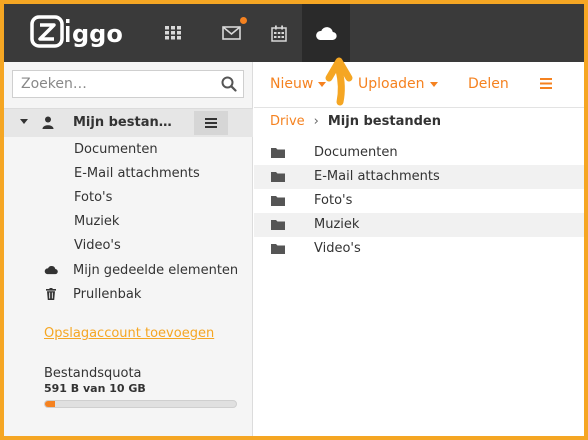  Describe the element at coordinates (419, 225) in the screenshot. I see `file-row: Muziek` at that location.